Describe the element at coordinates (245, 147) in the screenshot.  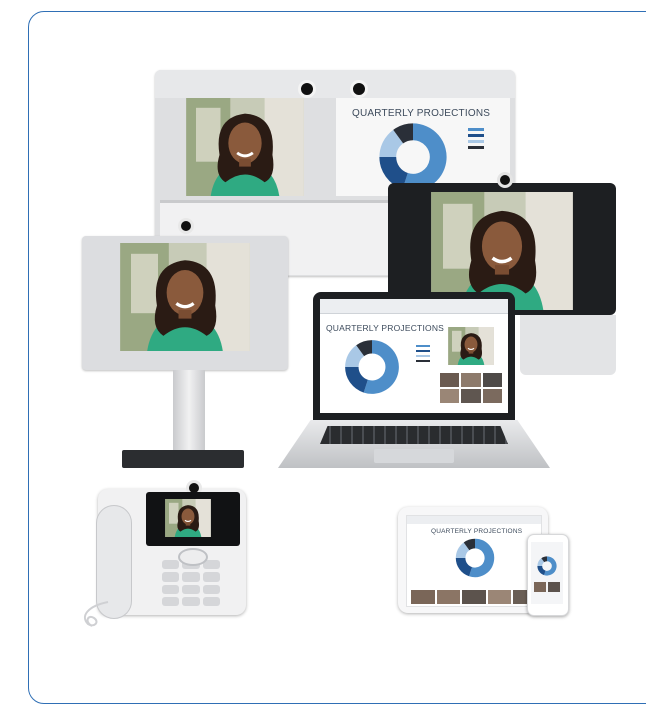
I see `room-screen-left-video` at that location.